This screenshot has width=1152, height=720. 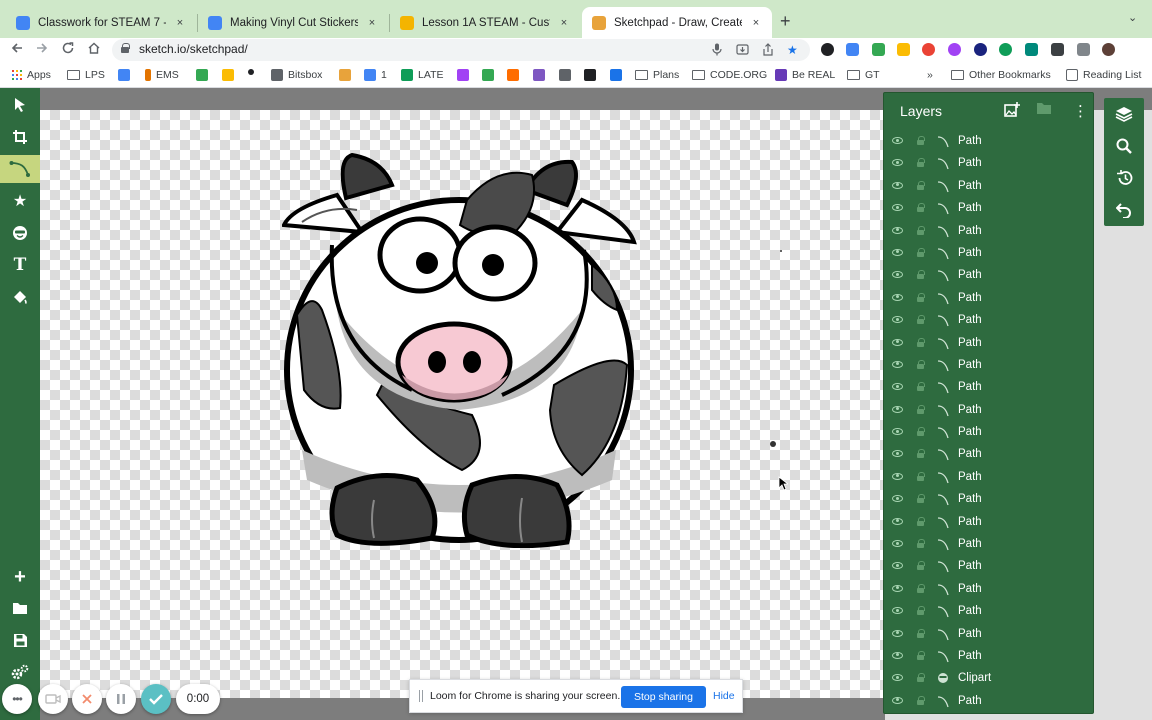 What do you see at coordinates (1124, 146) in the screenshot?
I see `zoom-button` at bounding box center [1124, 146].